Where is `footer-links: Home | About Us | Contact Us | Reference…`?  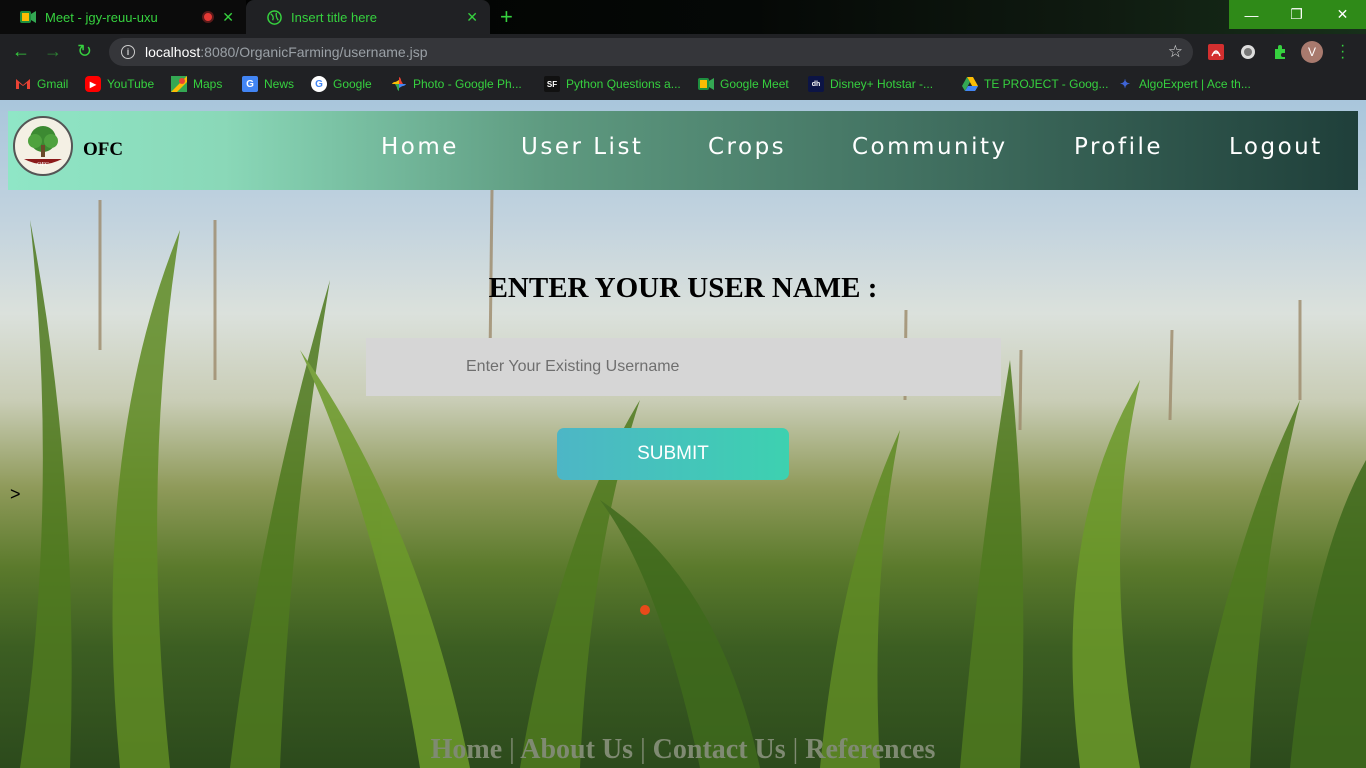 footer-links: Home | About Us | Contact Us | Reference… is located at coordinates (683, 750).